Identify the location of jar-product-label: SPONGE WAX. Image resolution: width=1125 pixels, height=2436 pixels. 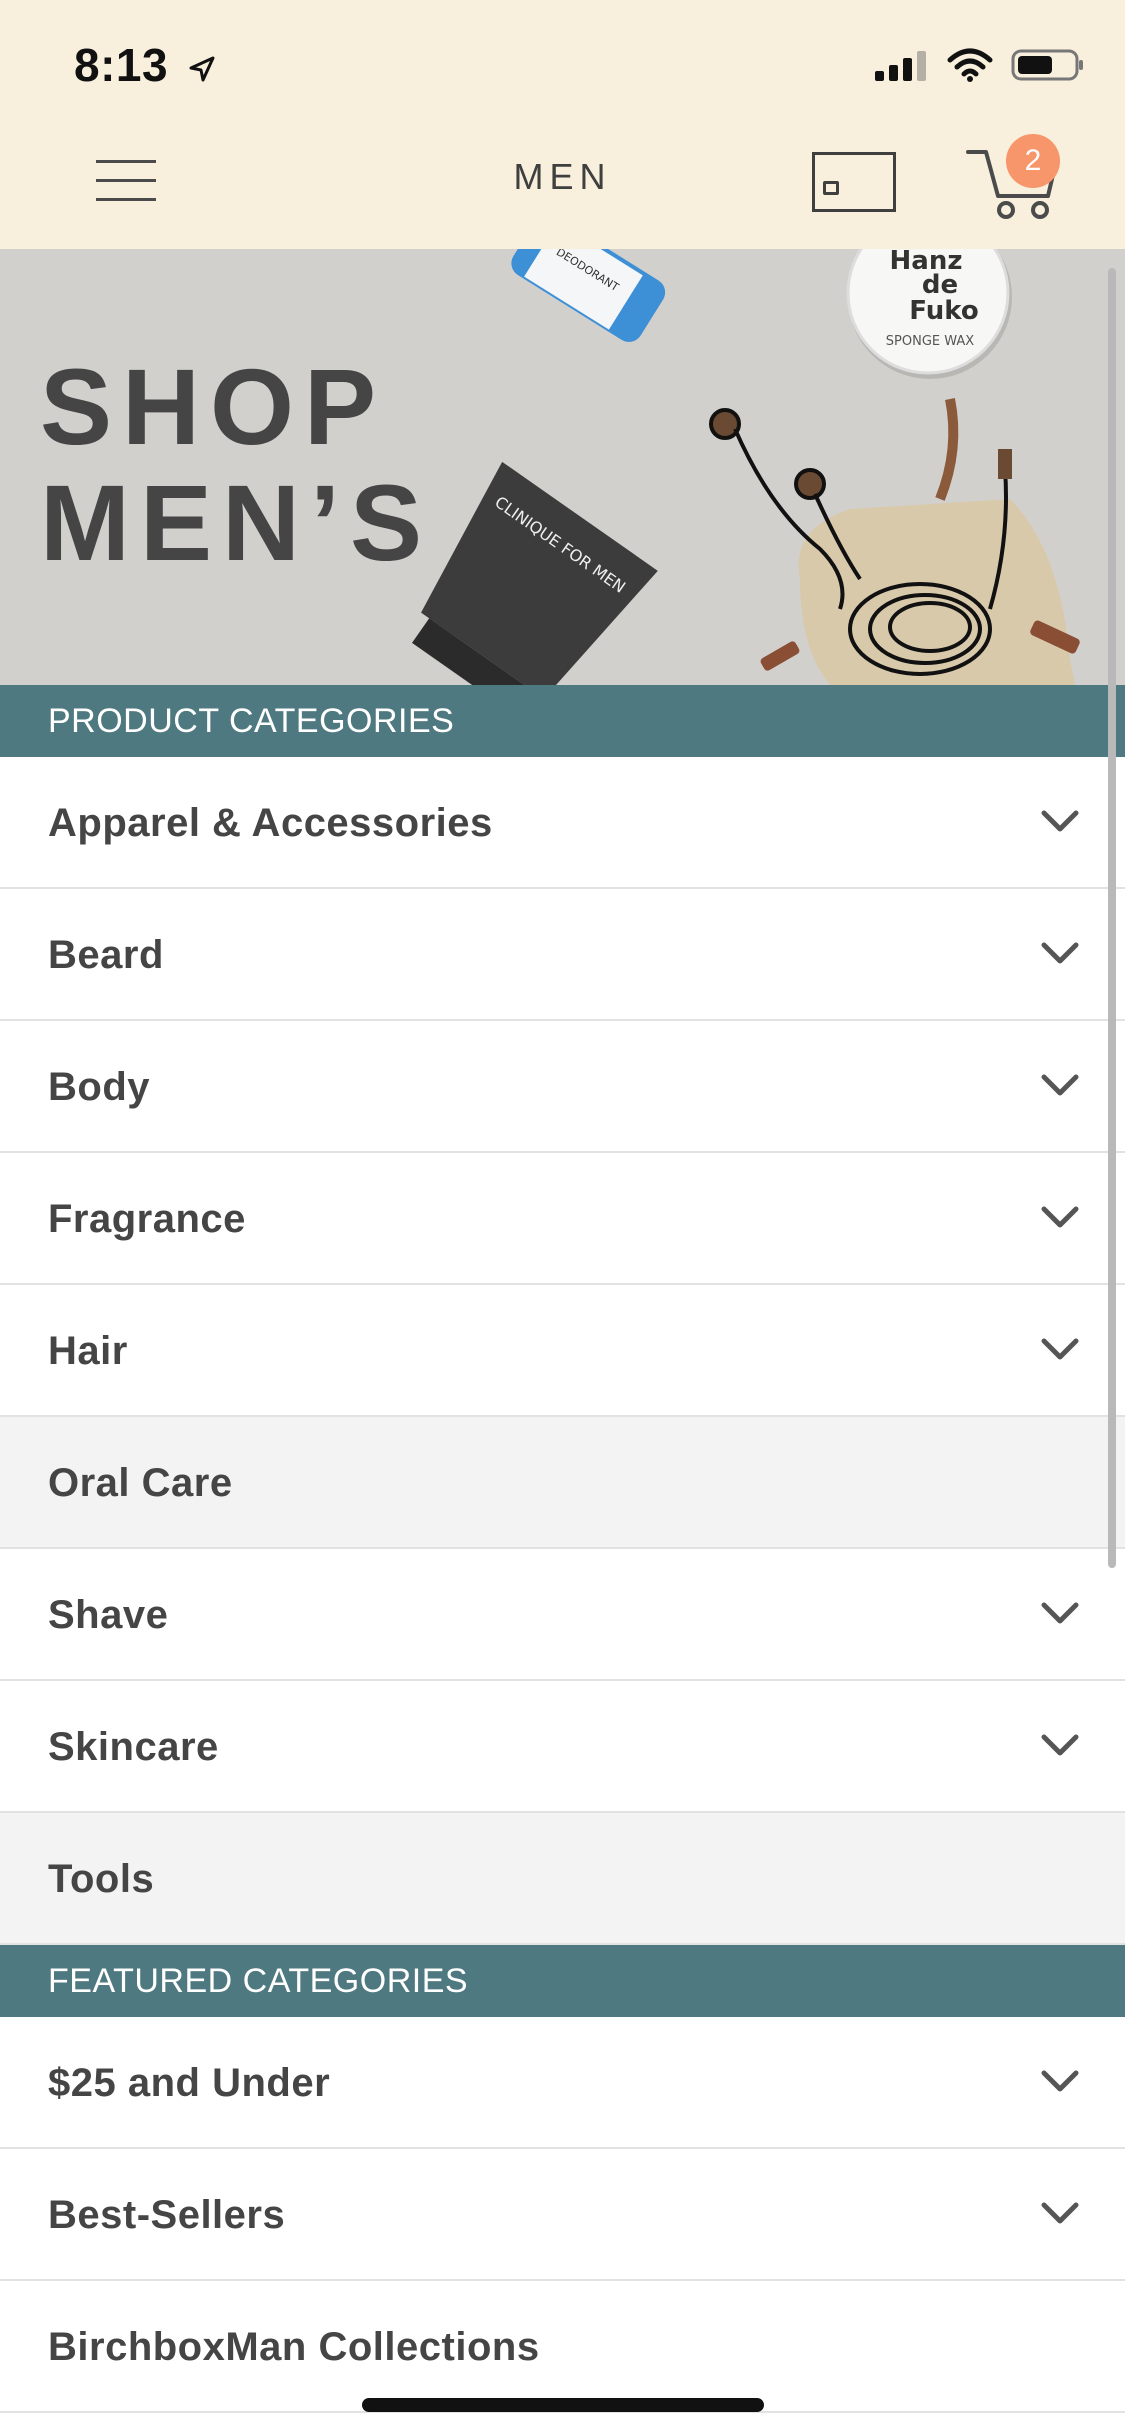
(930, 341).